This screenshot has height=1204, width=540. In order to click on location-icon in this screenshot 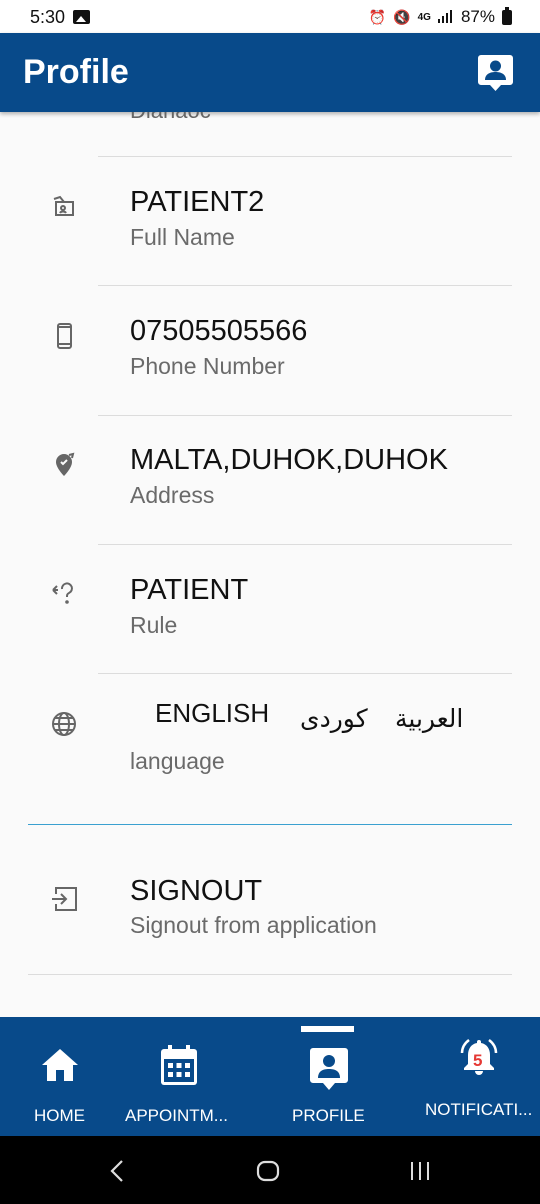, I will do `click(64, 465)`.